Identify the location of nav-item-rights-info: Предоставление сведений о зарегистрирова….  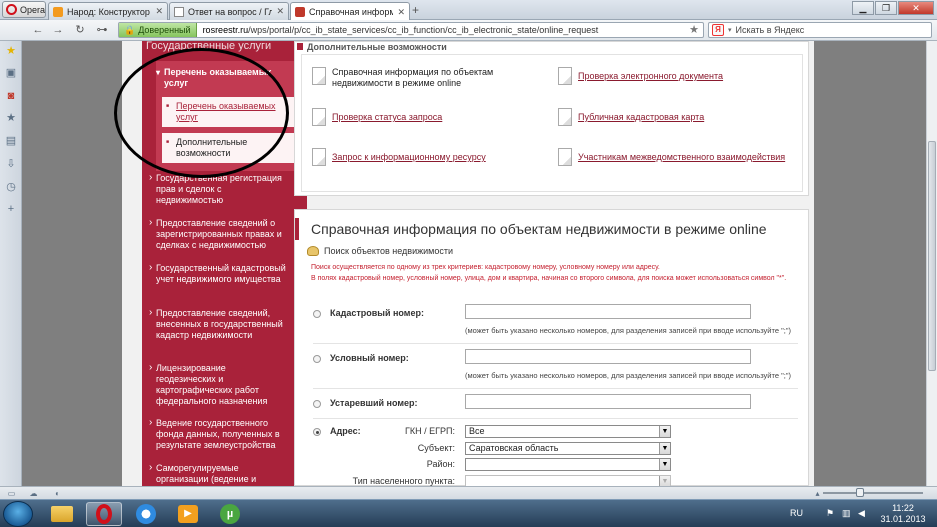
(217, 234).